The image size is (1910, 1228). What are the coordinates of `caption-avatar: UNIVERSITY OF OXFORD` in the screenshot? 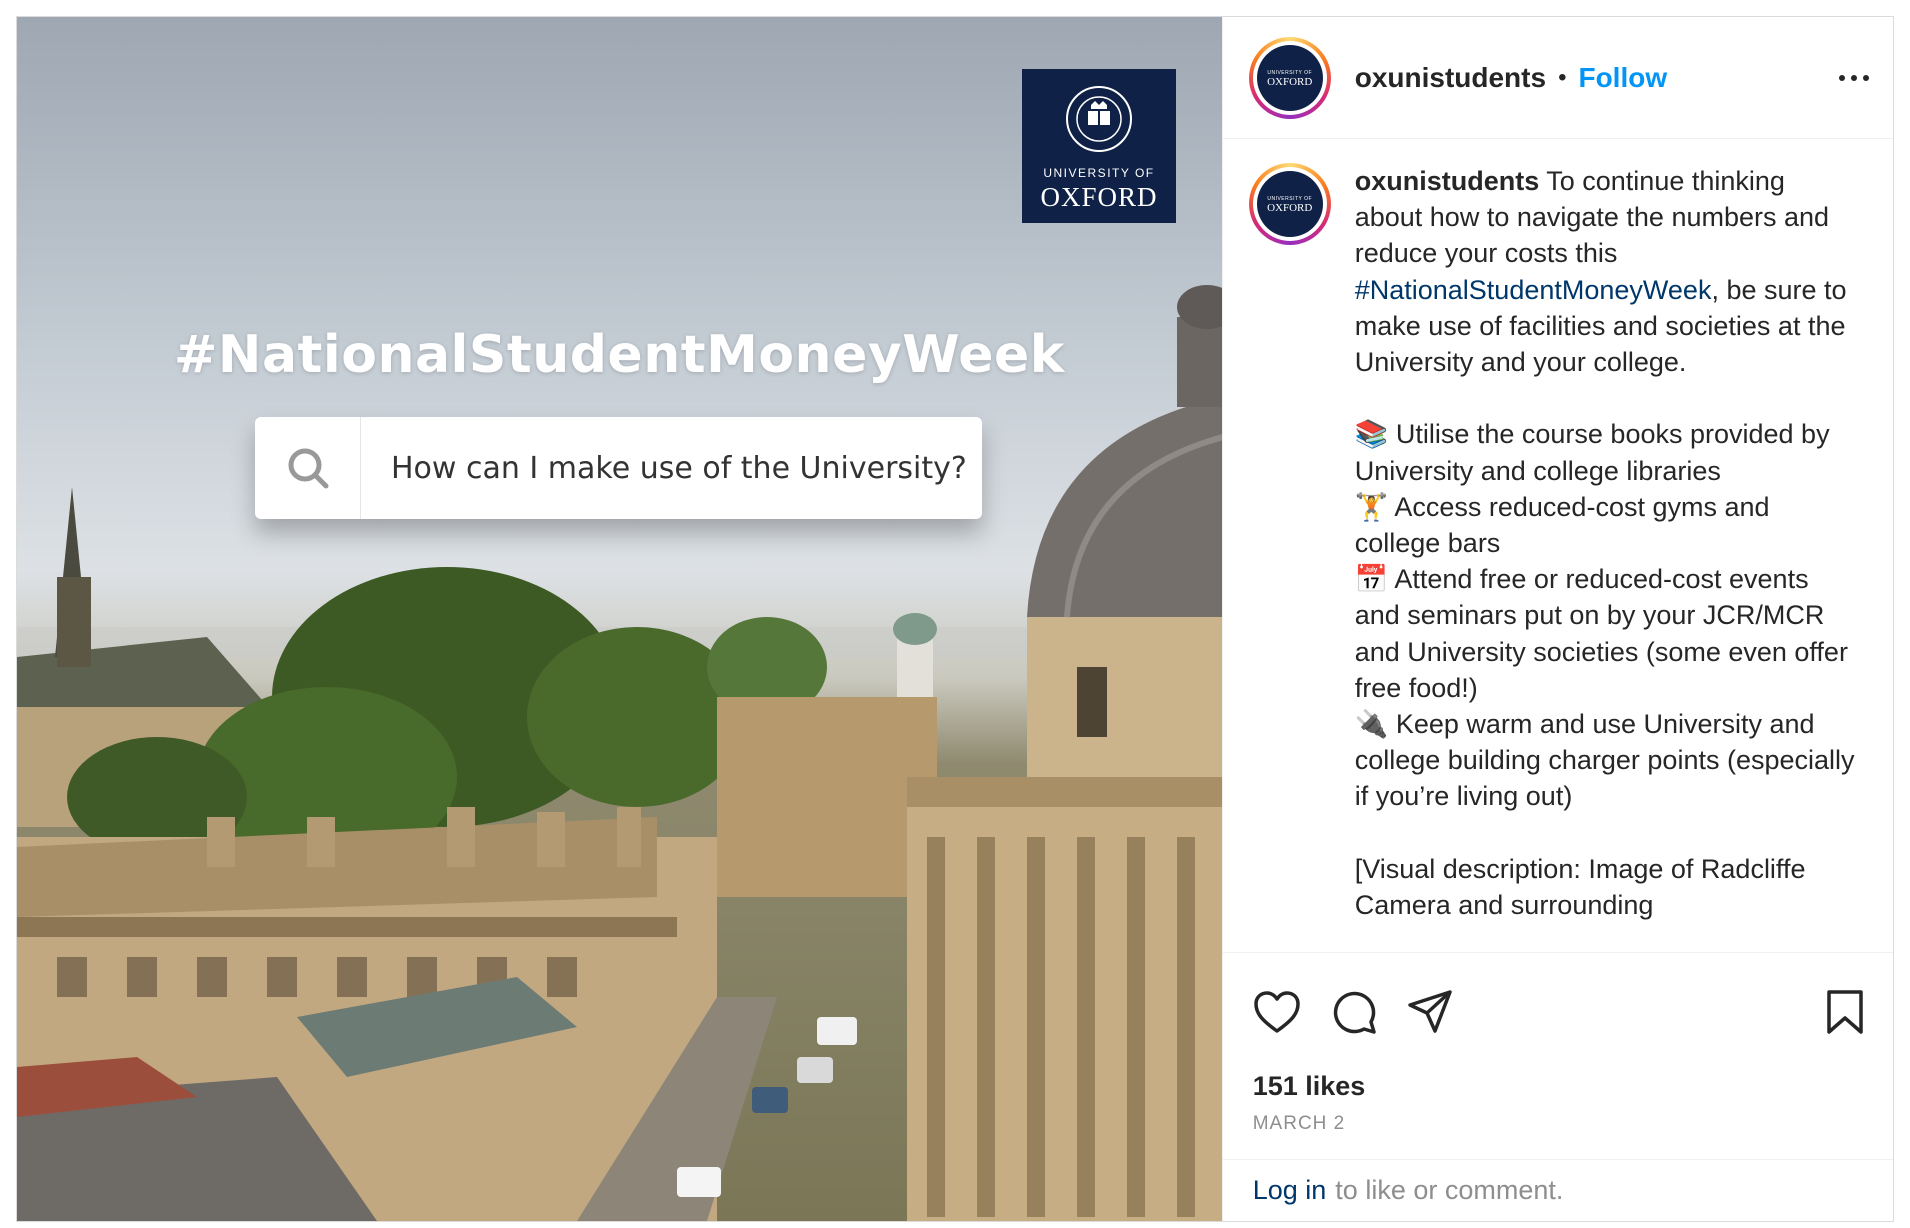 It's located at (1289, 204).